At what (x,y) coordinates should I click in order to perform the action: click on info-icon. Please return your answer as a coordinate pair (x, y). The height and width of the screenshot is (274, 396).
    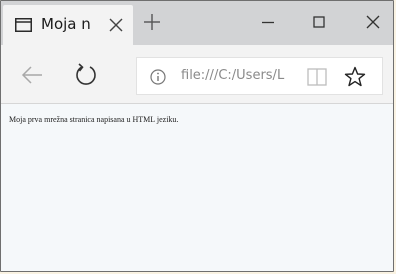
    Looking at the image, I should click on (158, 77).